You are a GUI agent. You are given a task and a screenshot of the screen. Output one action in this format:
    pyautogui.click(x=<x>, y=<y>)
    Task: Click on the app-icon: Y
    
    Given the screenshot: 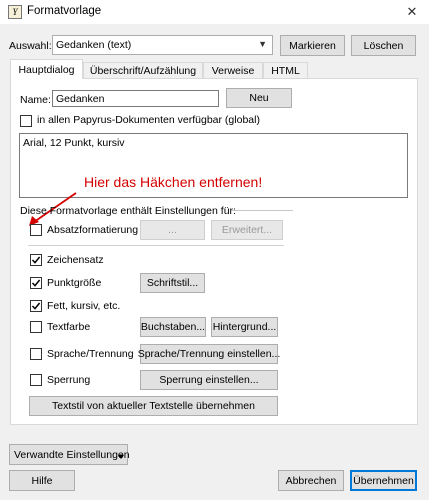 What is the action you would take?
    pyautogui.click(x=15, y=12)
    